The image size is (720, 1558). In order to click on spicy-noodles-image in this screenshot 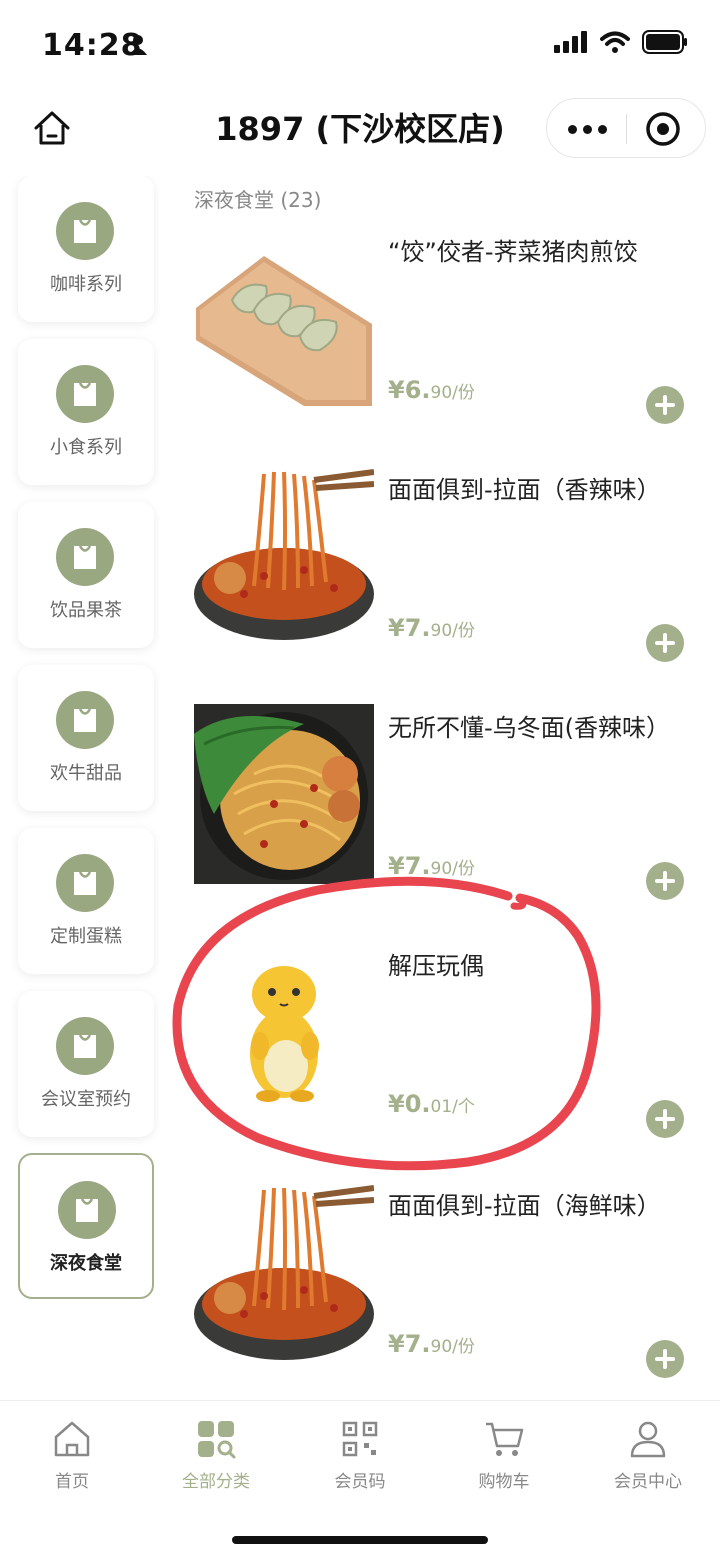, I will do `click(284, 556)`.